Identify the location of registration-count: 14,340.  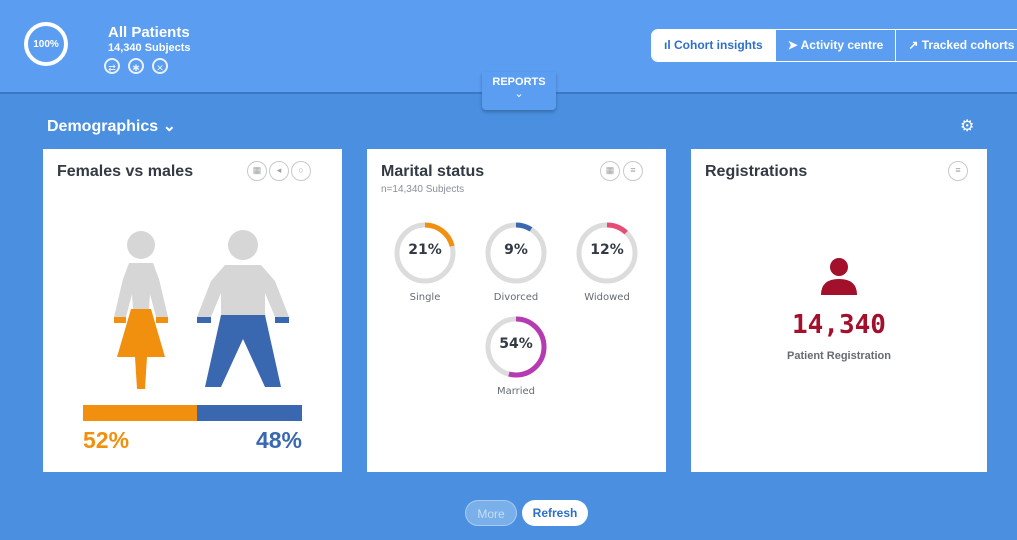
(839, 325).